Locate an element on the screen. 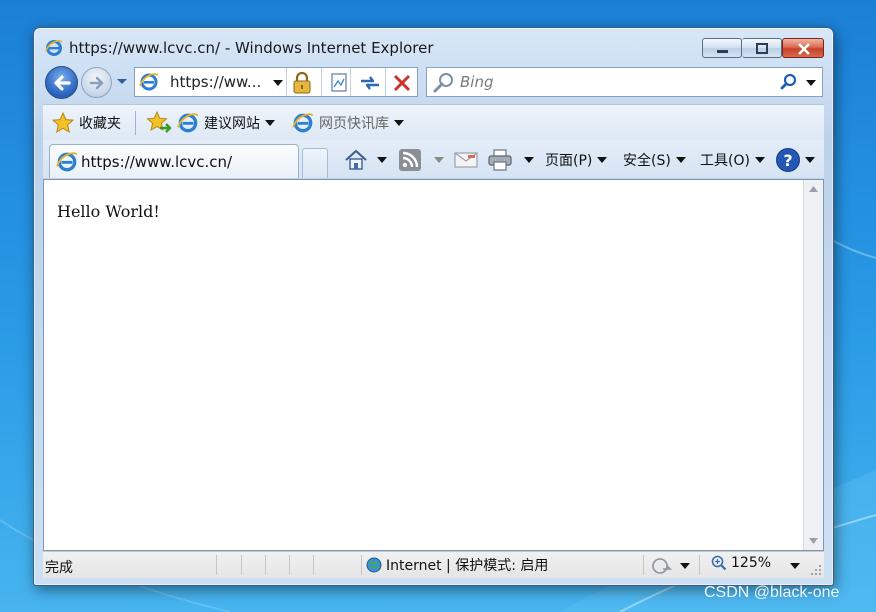 The width and height of the screenshot is (876, 612). favorites-button: 收藏夹 is located at coordinates (86, 123).